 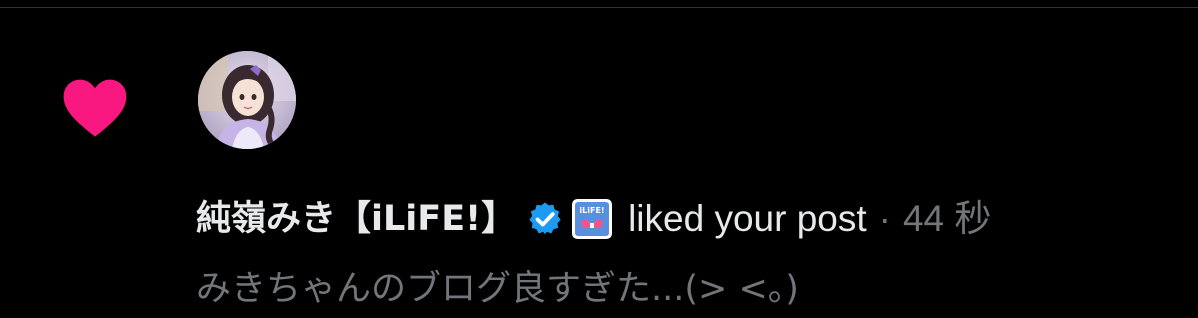 What do you see at coordinates (747, 218) in the screenshot?
I see `action-text: liked your post` at bounding box center [747, 218].